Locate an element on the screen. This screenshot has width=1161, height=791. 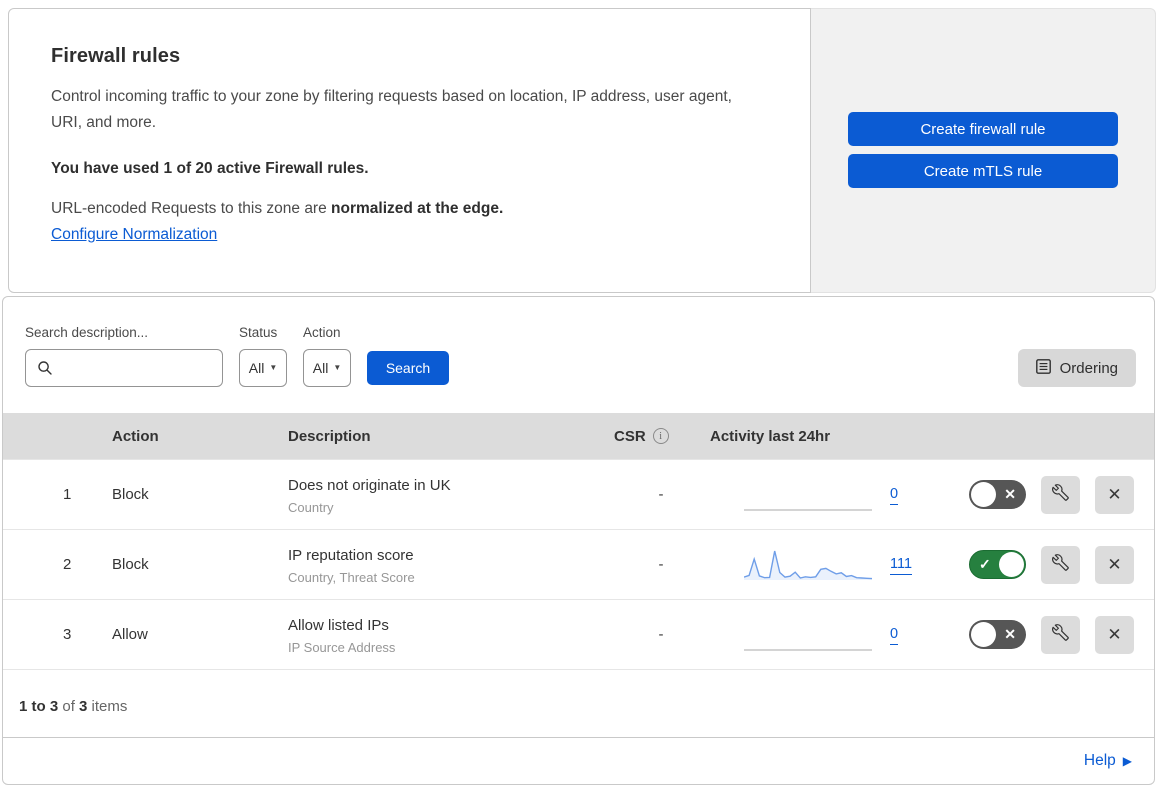
status-label: Status is located at coordinates (258, 332).